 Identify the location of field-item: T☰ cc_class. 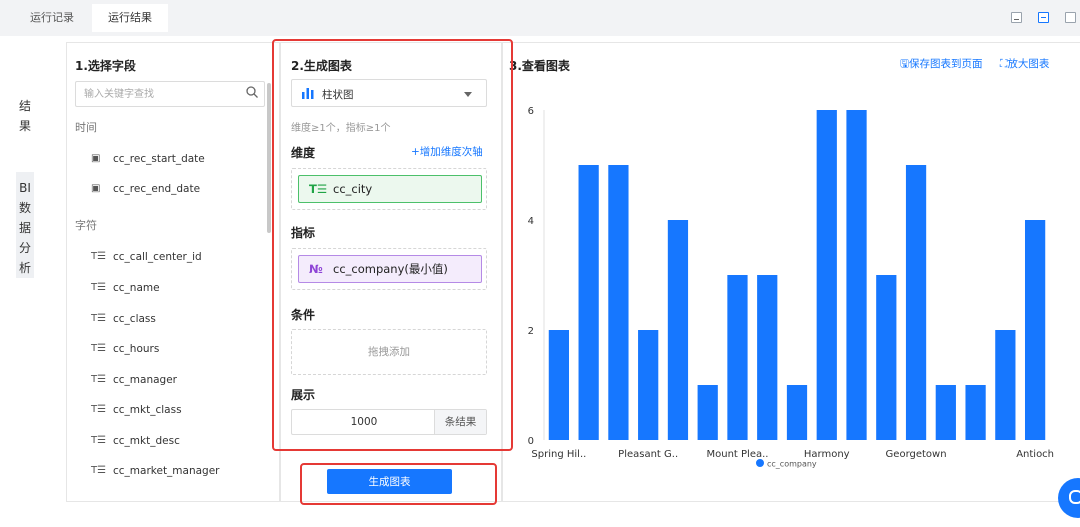
(123, 319).